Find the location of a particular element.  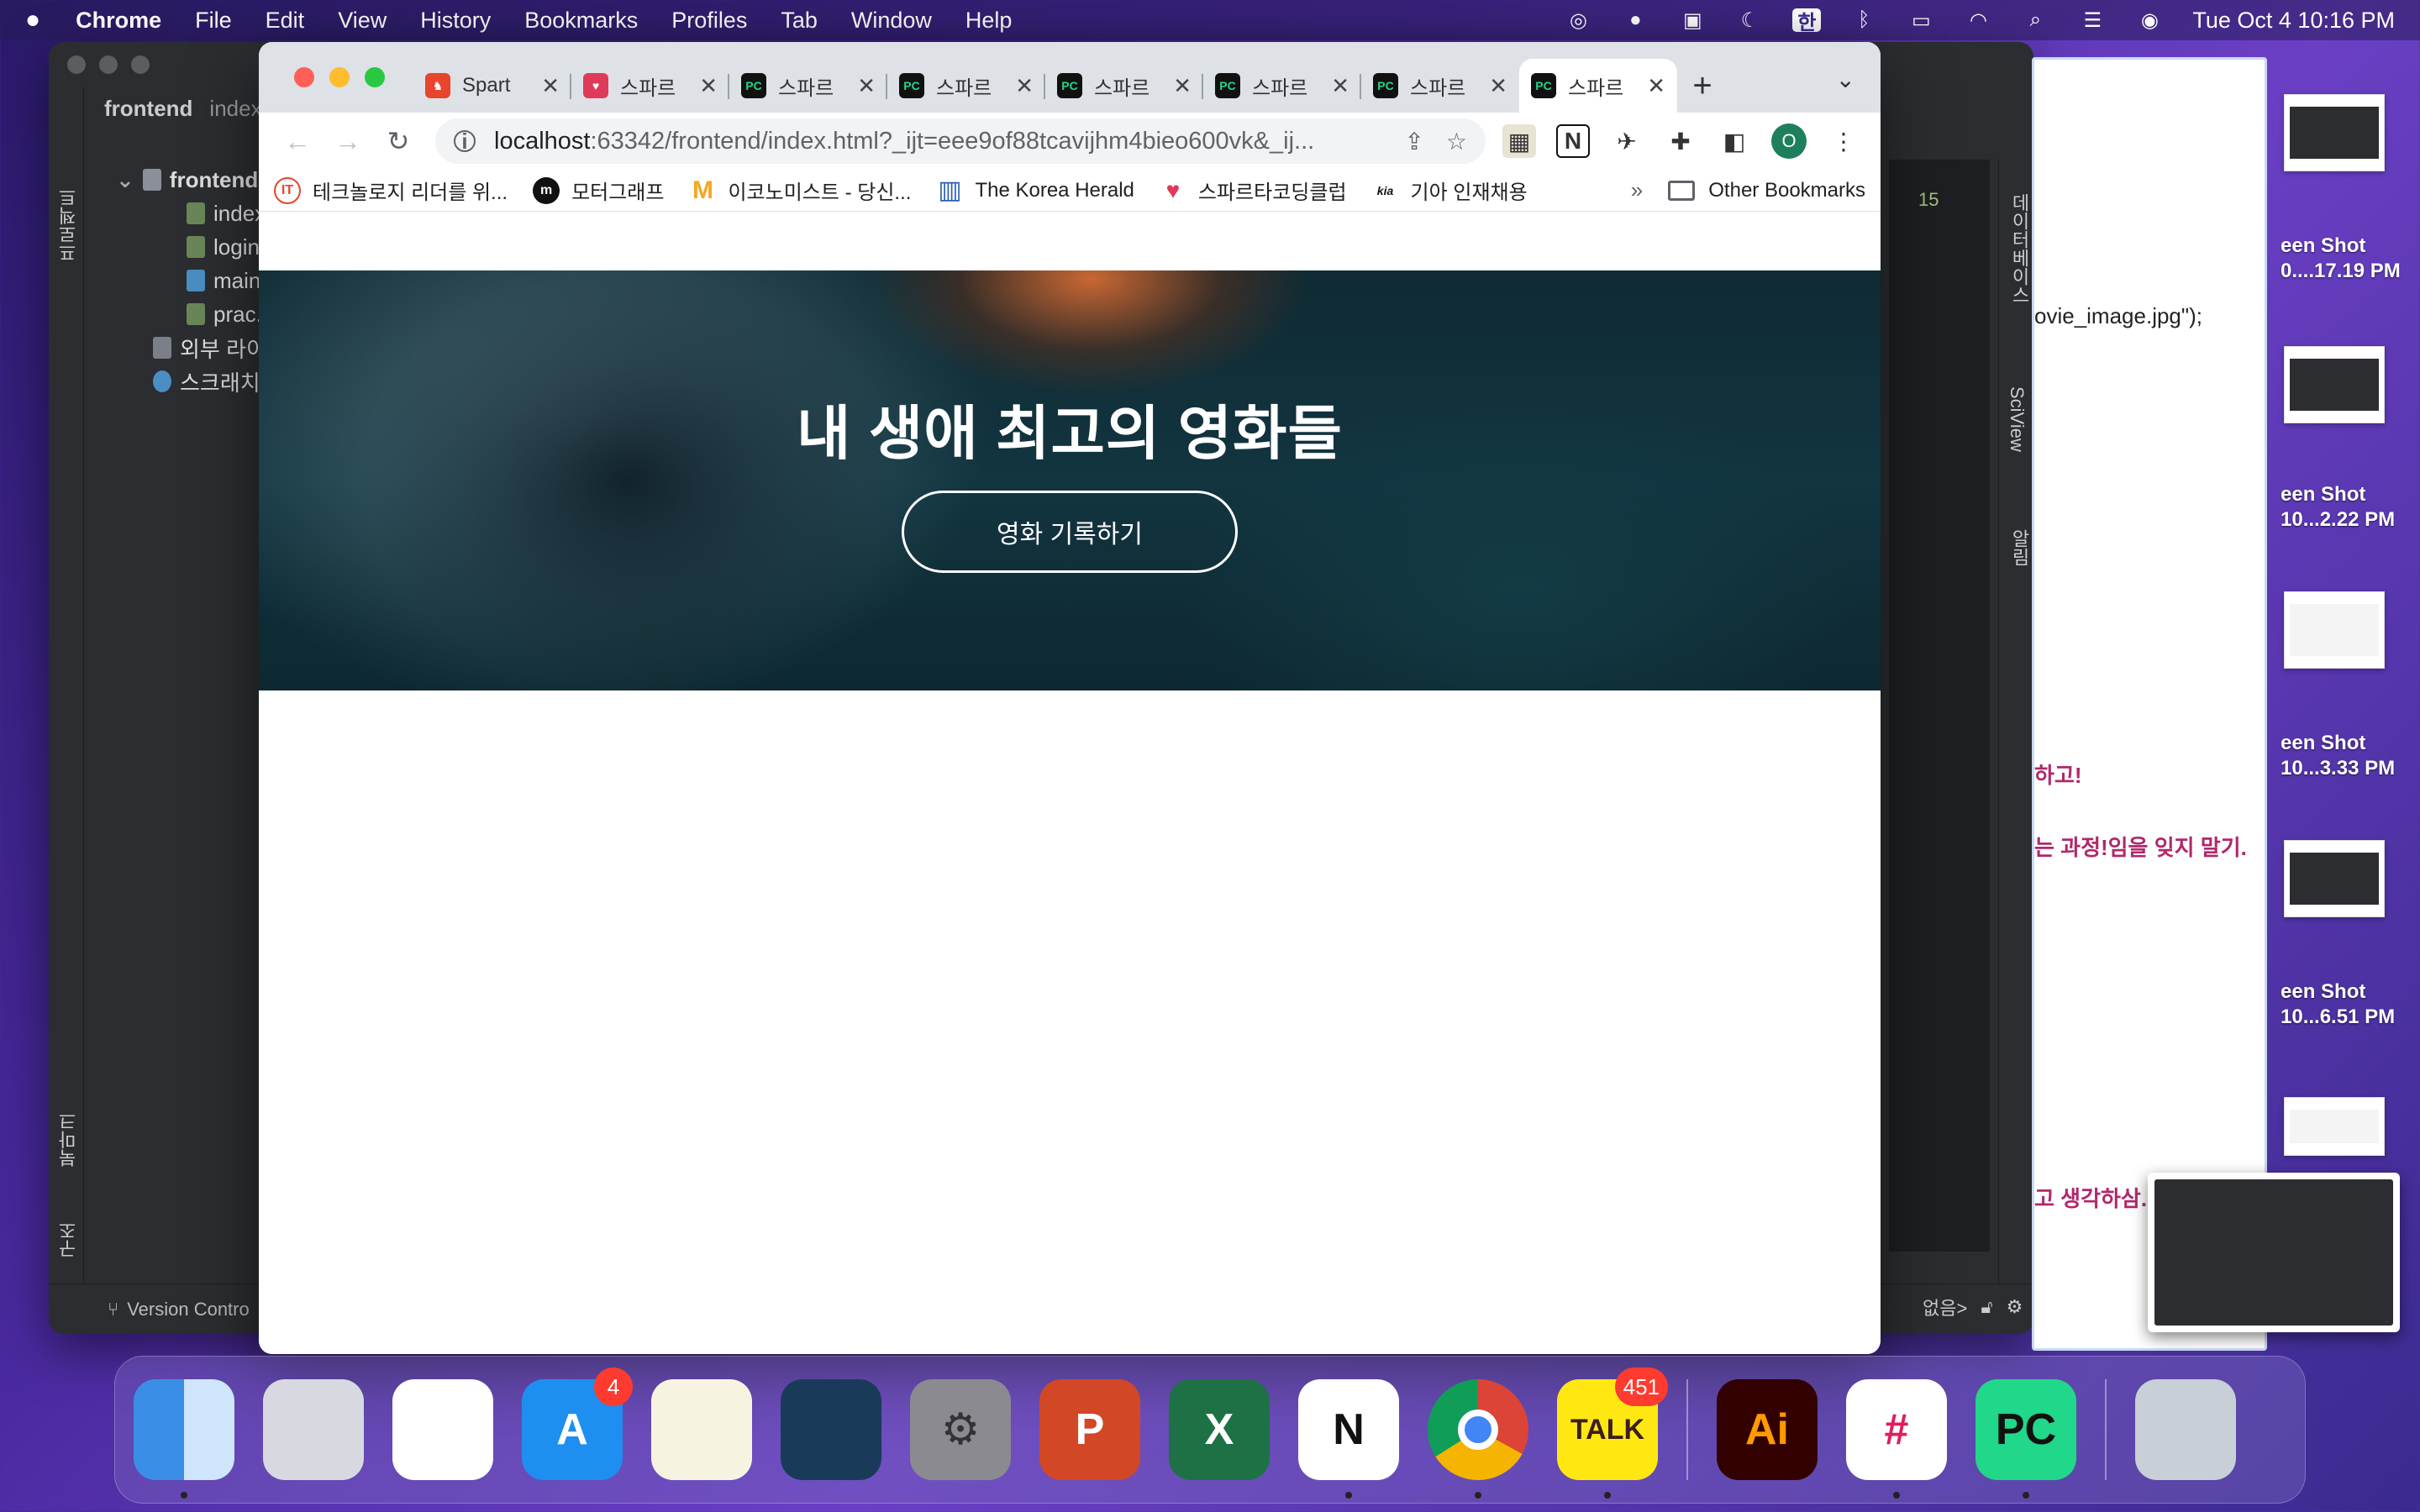

menu-view: View is located at coordinates (362, 21).